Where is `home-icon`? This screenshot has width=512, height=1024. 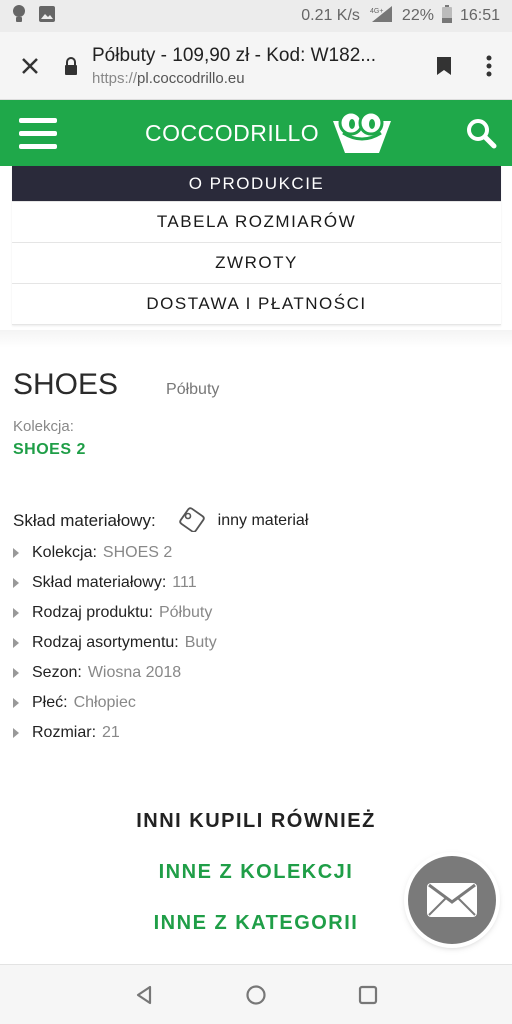 home-icon is located at coordinates (256, 995).